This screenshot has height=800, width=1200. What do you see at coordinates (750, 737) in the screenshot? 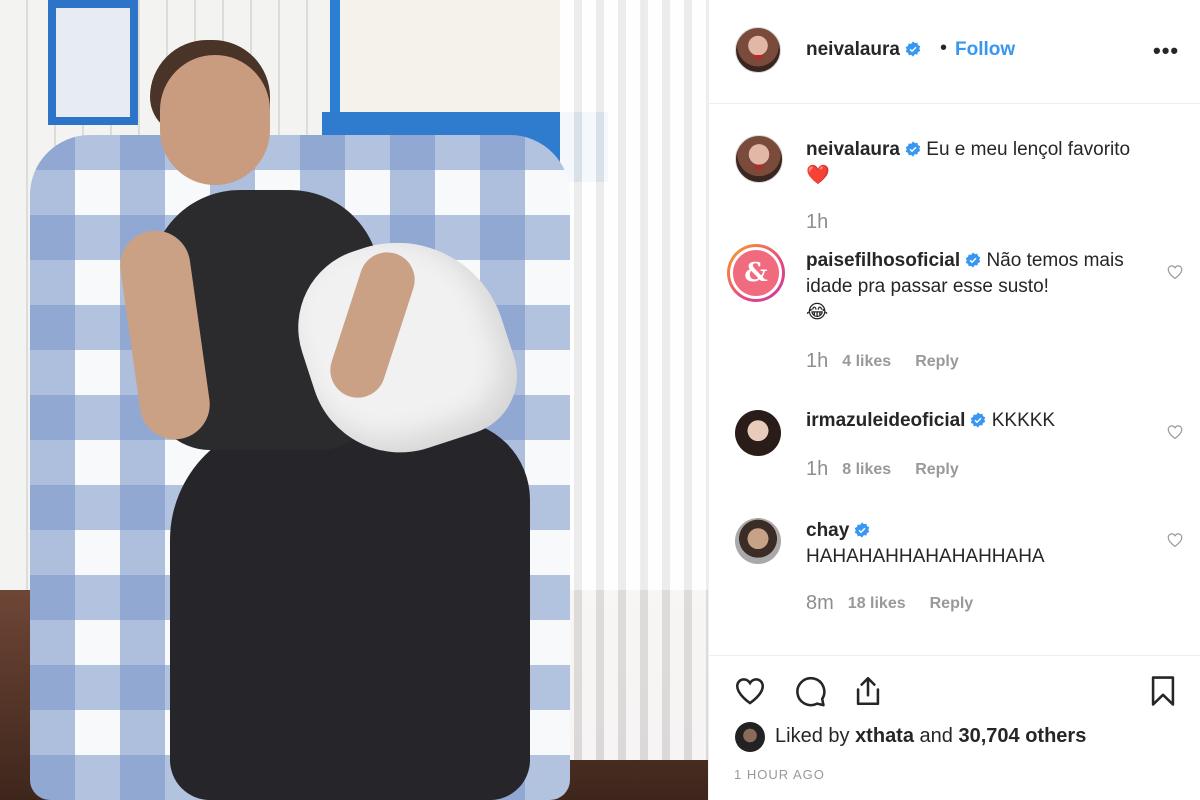
I see `liked-by-avatar` at bounding box center [750, 737].